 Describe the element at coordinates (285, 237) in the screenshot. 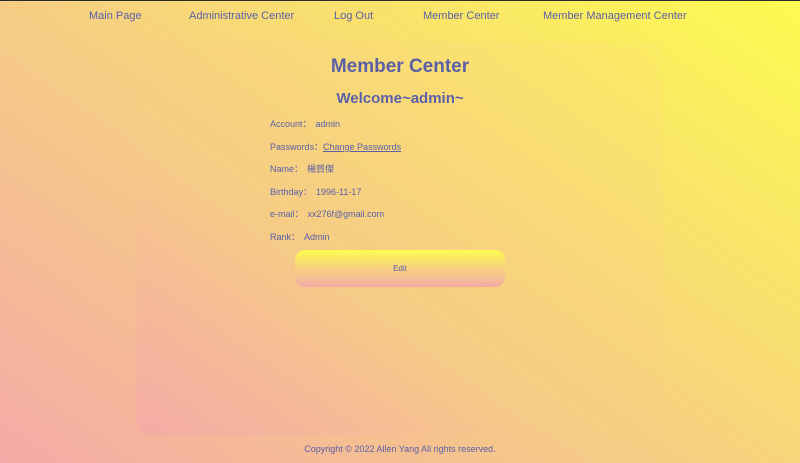

I see `rank-label: Rank：` at that location.